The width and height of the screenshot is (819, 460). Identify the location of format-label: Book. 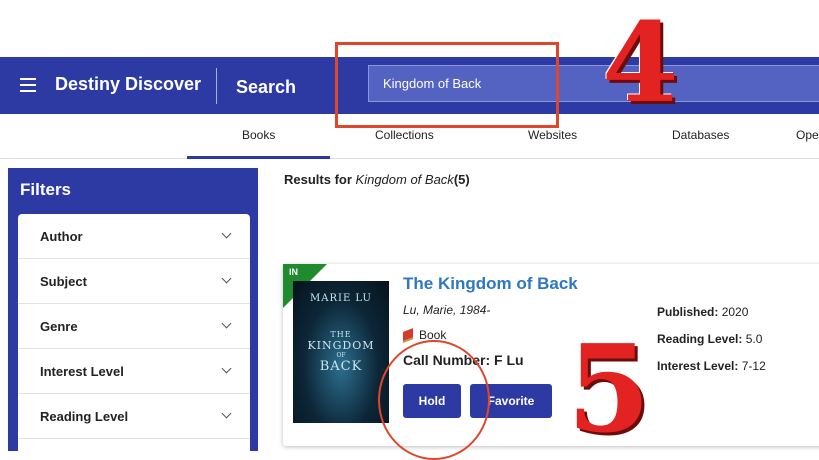
(433, 335).